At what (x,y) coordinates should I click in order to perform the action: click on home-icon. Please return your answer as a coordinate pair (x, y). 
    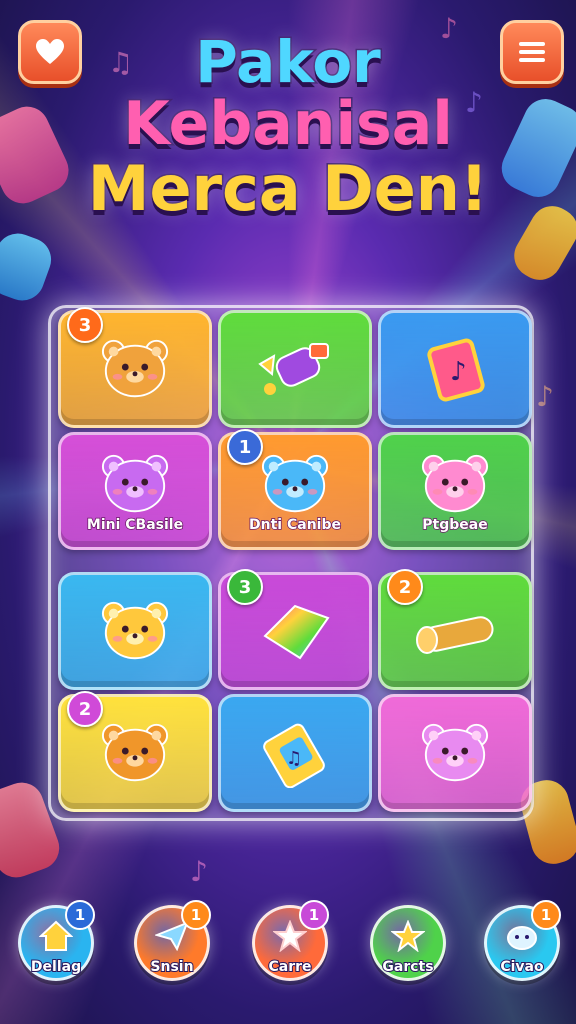
    Looking at the image, I should click on (56, 938).